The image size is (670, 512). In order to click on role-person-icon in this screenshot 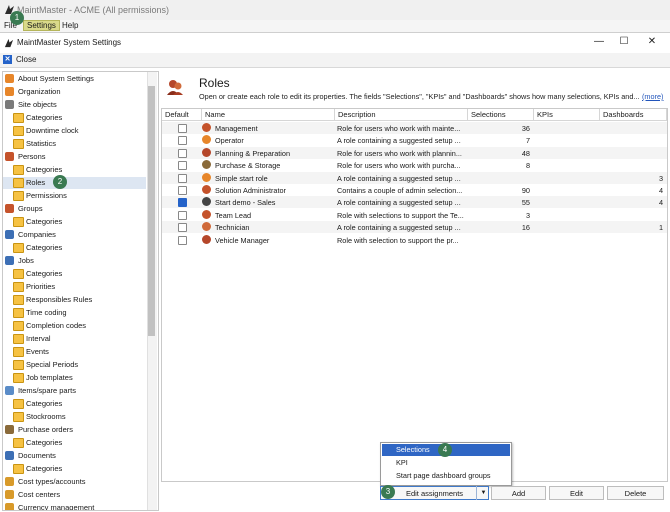, I will do `click(206, 227)`.